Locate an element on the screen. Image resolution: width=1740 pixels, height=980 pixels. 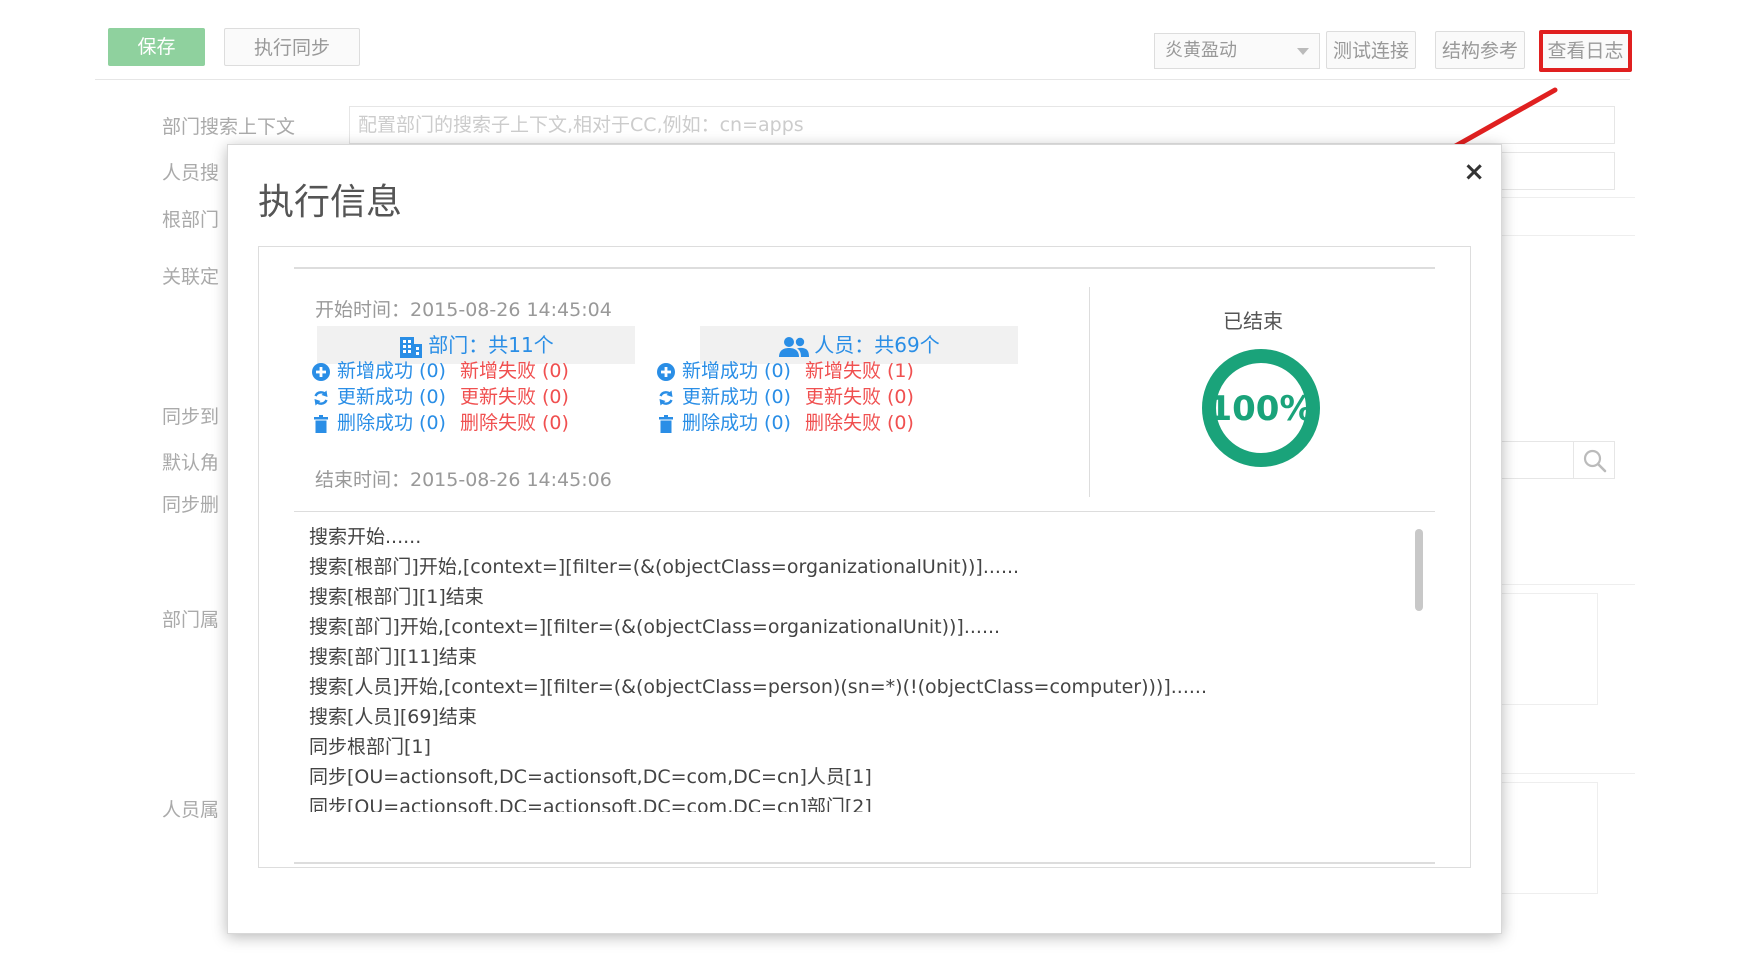
user-attr-label: 人员属 is located at coordinates (191, 810).